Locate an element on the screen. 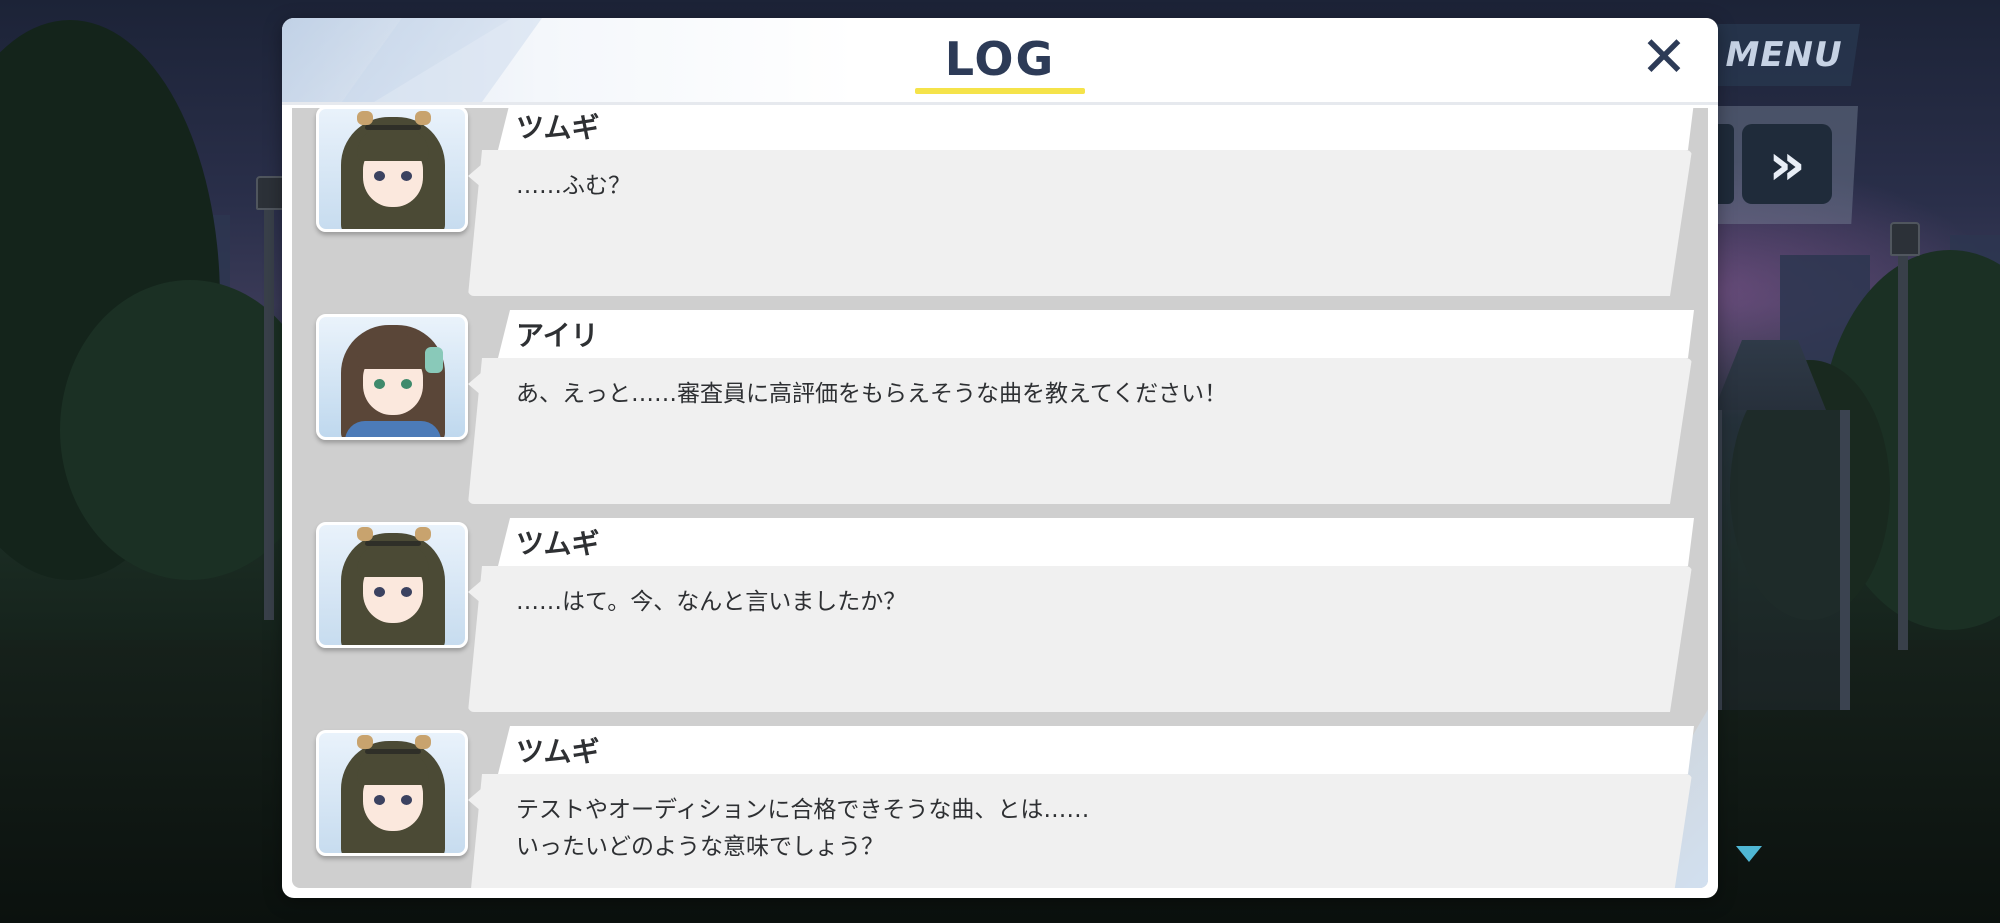 The width and height of the screenshot is (2000, 923). log-title: LOG is located at coordinates (1000, 59).